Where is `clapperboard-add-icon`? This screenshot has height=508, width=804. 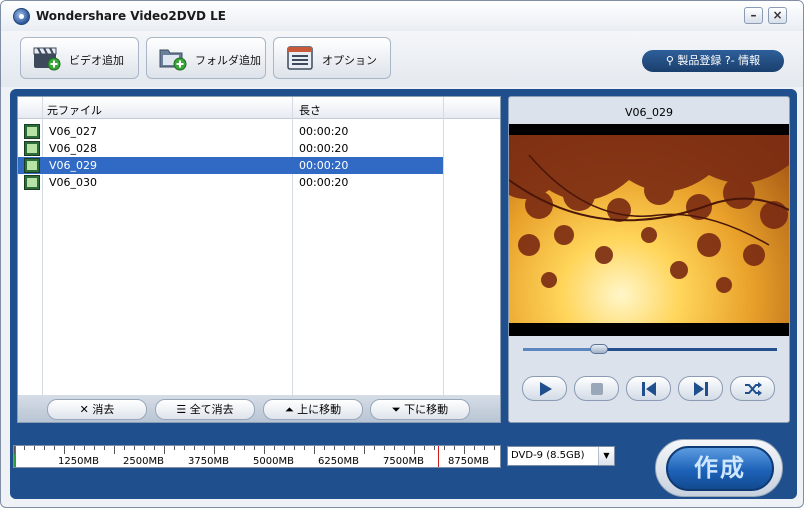
clapperboard-add-icon is located at coordinates (47, 59).